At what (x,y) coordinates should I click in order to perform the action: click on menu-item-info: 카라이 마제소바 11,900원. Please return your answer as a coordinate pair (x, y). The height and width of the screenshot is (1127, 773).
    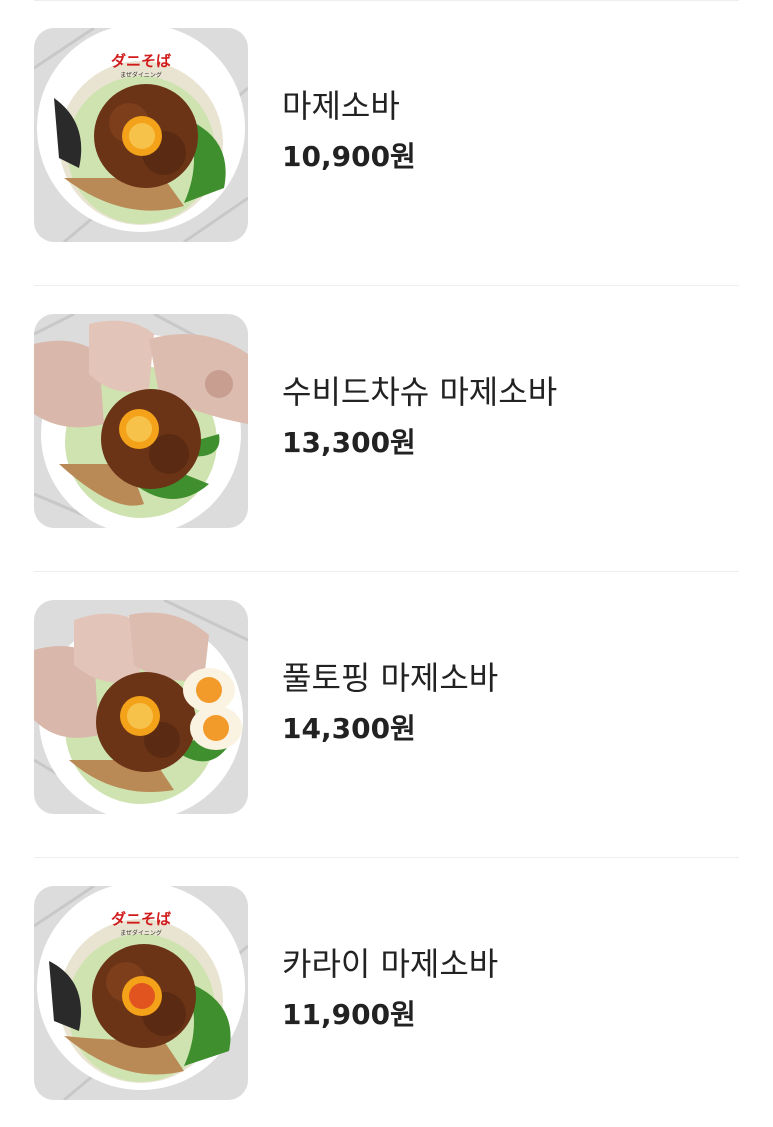
    Looking at the image, I should click on (390, 988).